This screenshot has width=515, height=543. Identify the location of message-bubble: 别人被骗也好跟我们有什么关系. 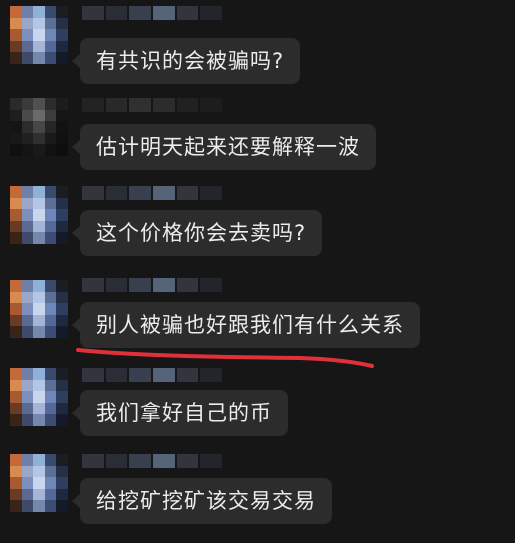
(246, 325).